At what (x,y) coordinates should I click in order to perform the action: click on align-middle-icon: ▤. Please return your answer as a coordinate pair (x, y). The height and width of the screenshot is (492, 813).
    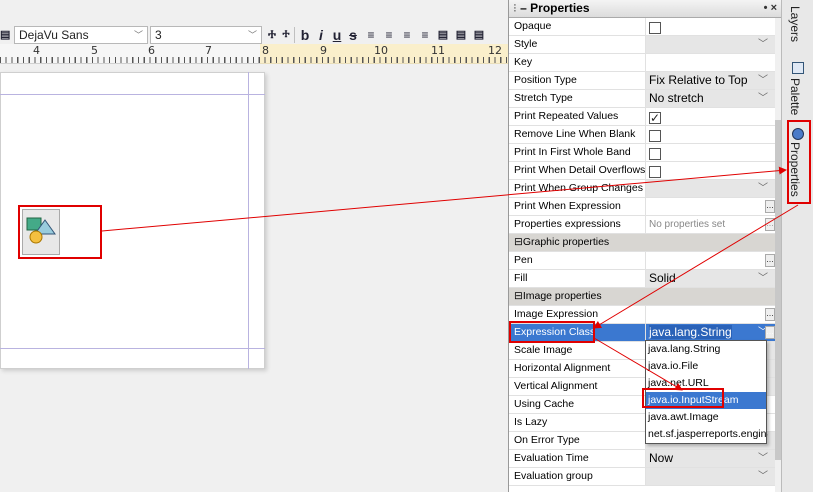
    Looking at the image, I should click on (461, 35).